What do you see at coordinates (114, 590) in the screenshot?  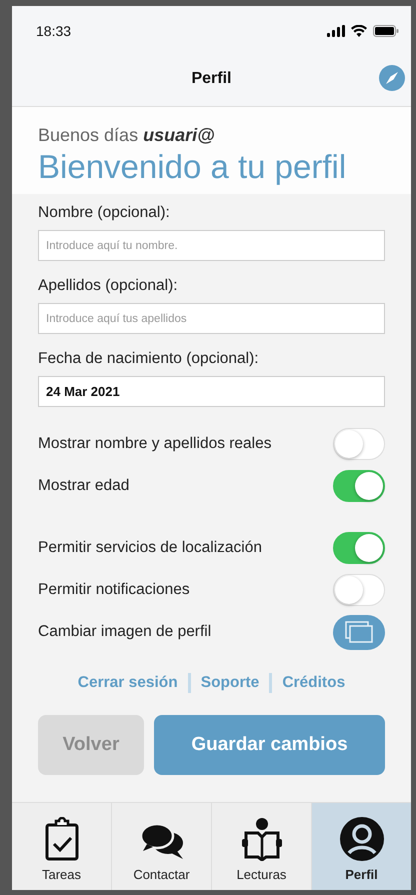 I see `setting-label: Permitir notificaciones` at bounding box center [114, 590].